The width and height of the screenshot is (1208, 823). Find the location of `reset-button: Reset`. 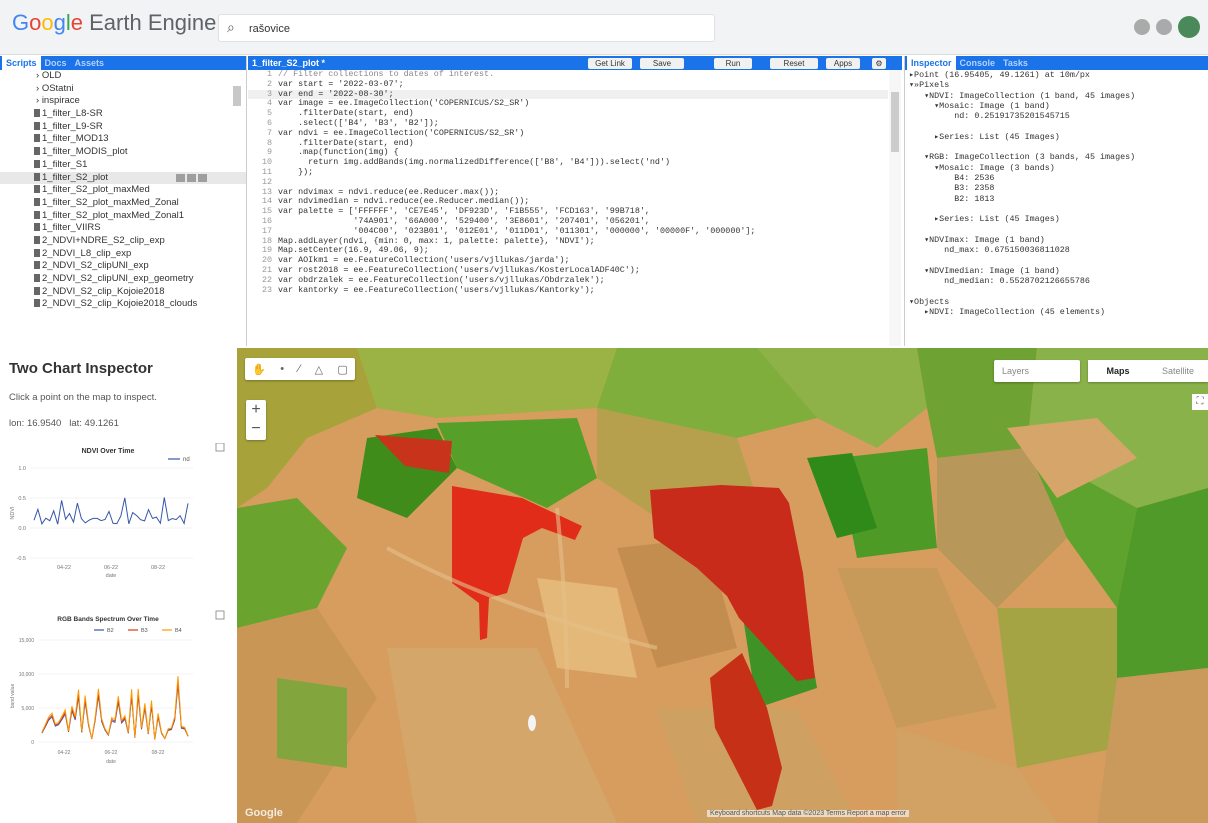

reset-button: Reset is located at coordinates (794, 63).